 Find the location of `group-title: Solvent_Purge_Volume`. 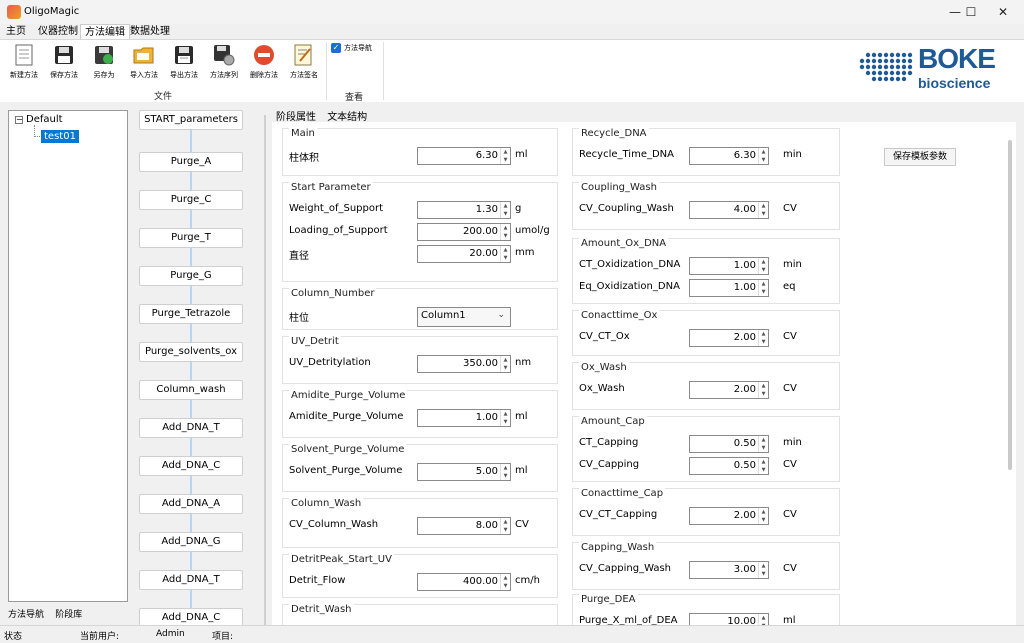

group-title: Solvent_Purge_Volume is located at coordinates (348, 449).